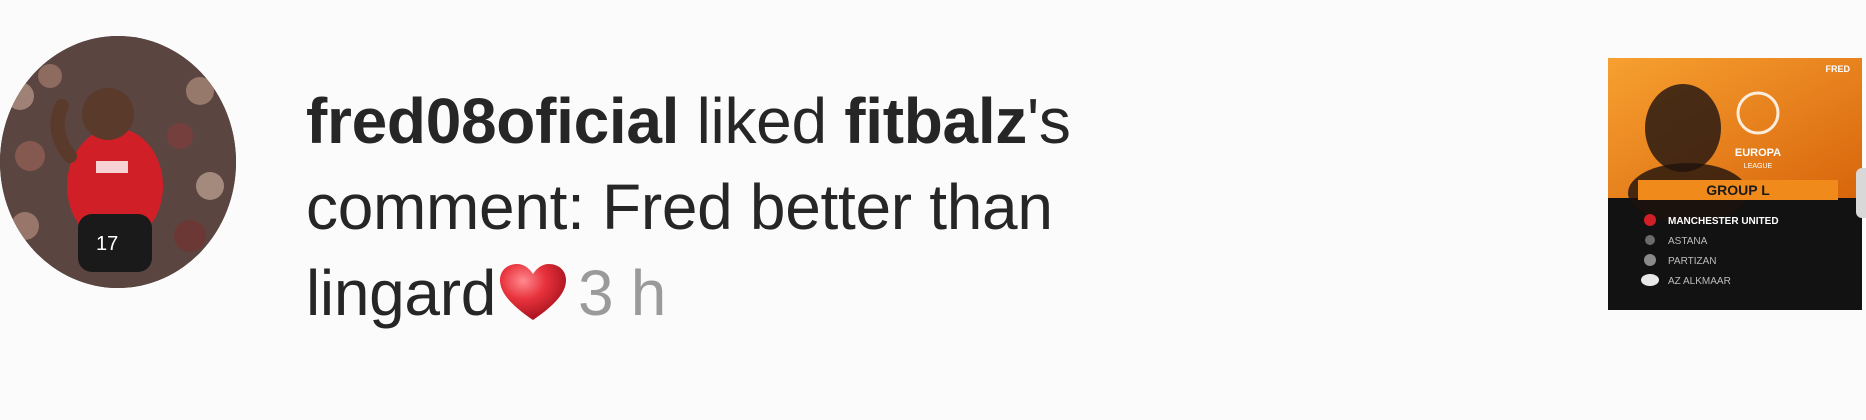 This screenshot has width=1866, height=420. I want to click on thumb-team-2: ASTANA, so click(1688, 241).